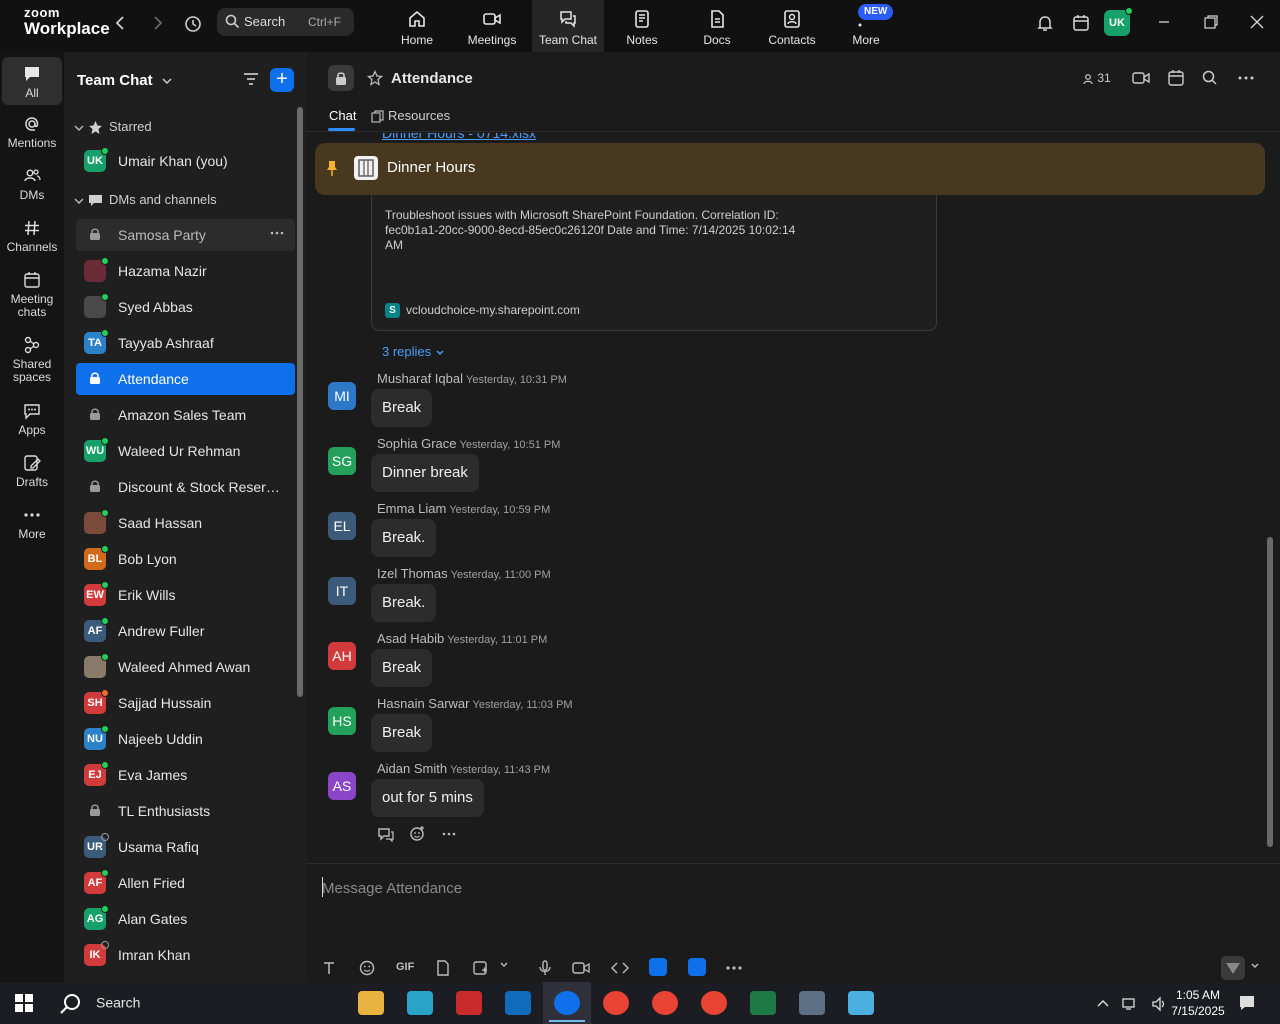 This screenshot has height=1024, width=1280. What do you see at coordinates (342, 526) in the screenshot?
I see `avatar: EL` at bounding box center [342, 526].